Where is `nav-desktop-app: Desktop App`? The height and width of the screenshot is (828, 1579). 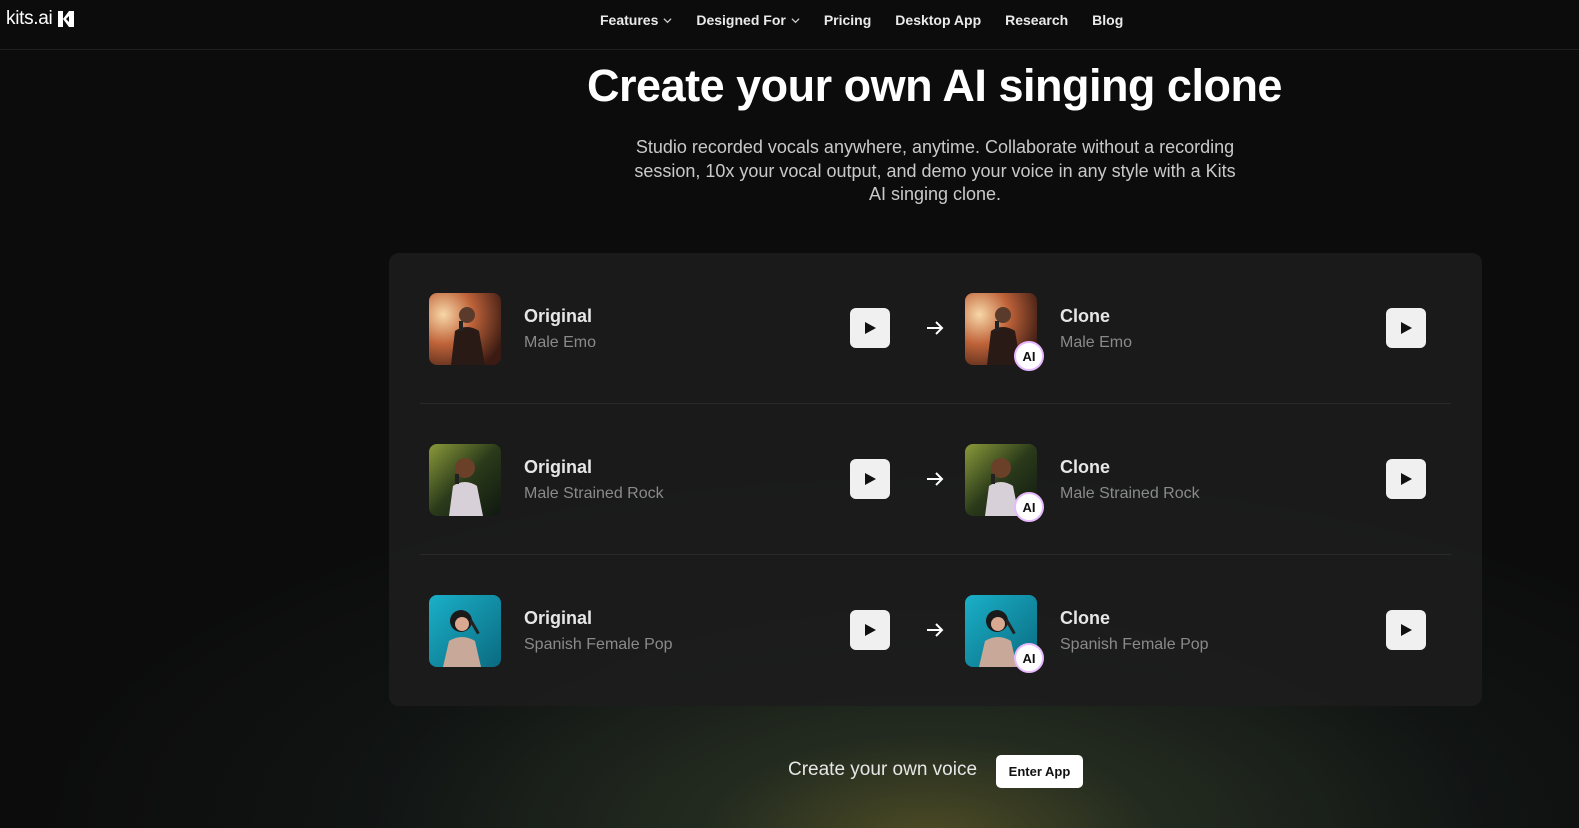
nav-desktop-app: Desktop App is located at coordinates (938, 20).